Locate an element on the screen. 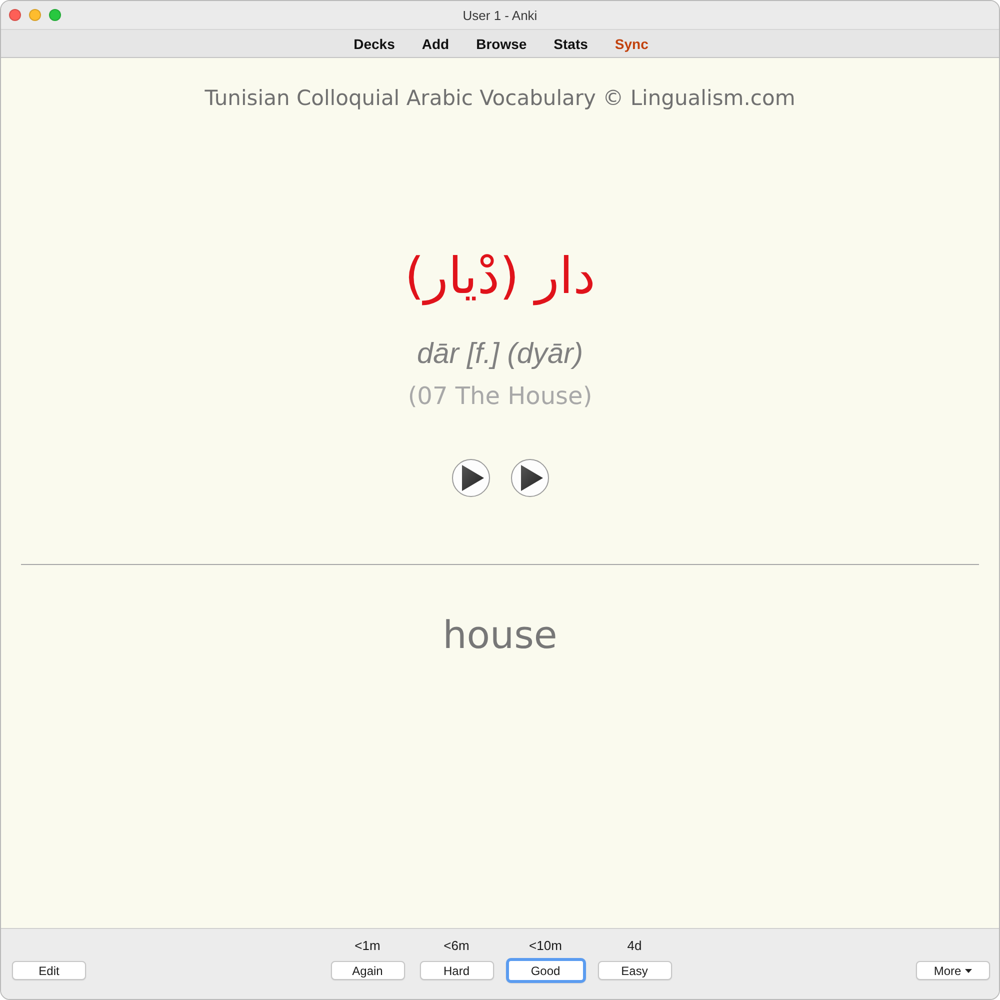  caret-icon is located at coordinates (968, 970).